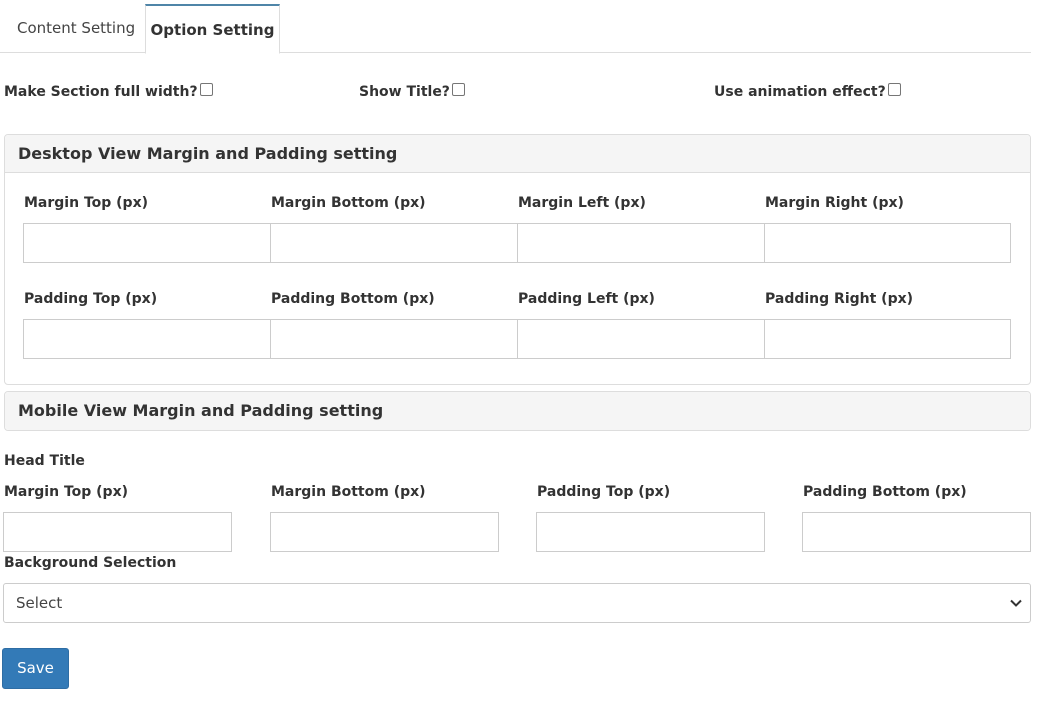 This screenshot has width=1041, height=701. I want to click on animation-option: Use animation effect?, so click(807, 91).